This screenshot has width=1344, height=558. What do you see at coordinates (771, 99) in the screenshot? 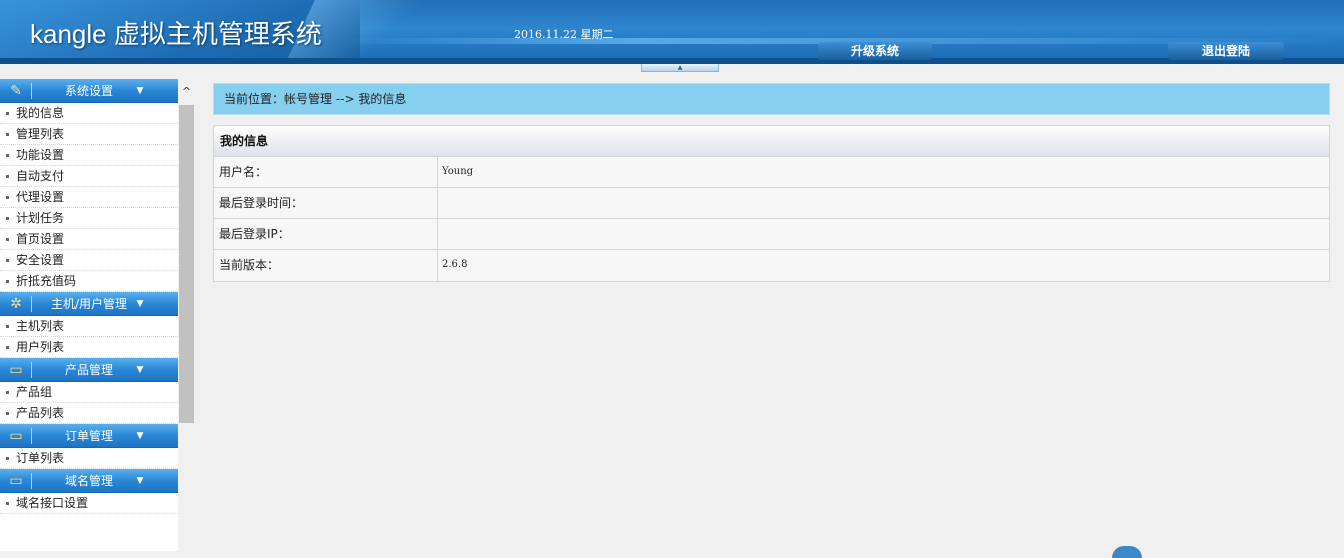
I see `breadcrumb: 当前位置：帐号管理 --> 我的信息` at bounding box center [771, 99].